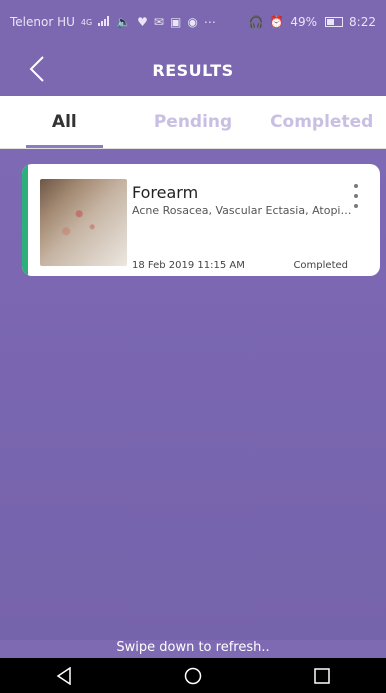 Image resolution: width=386 pixels, height=693 pixels. What do you see at coordinates (321, 122) in the screenshot?
I see `tab-completed: Completed` at bounding box center [321, 122].